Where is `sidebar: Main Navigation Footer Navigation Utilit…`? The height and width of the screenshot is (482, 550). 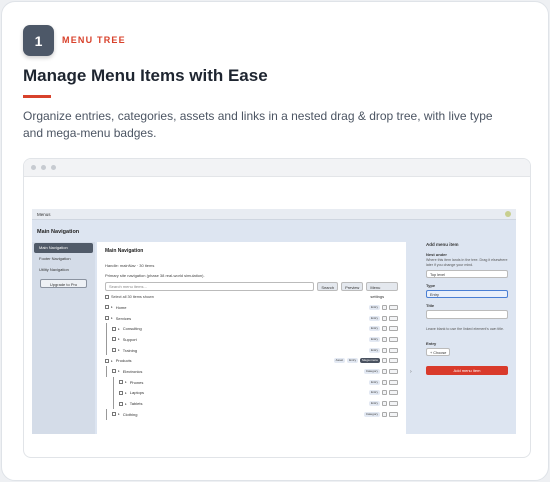 sidebar: Main Navigation Footer Navigation Utilit… is located at coordinates (63, 338).